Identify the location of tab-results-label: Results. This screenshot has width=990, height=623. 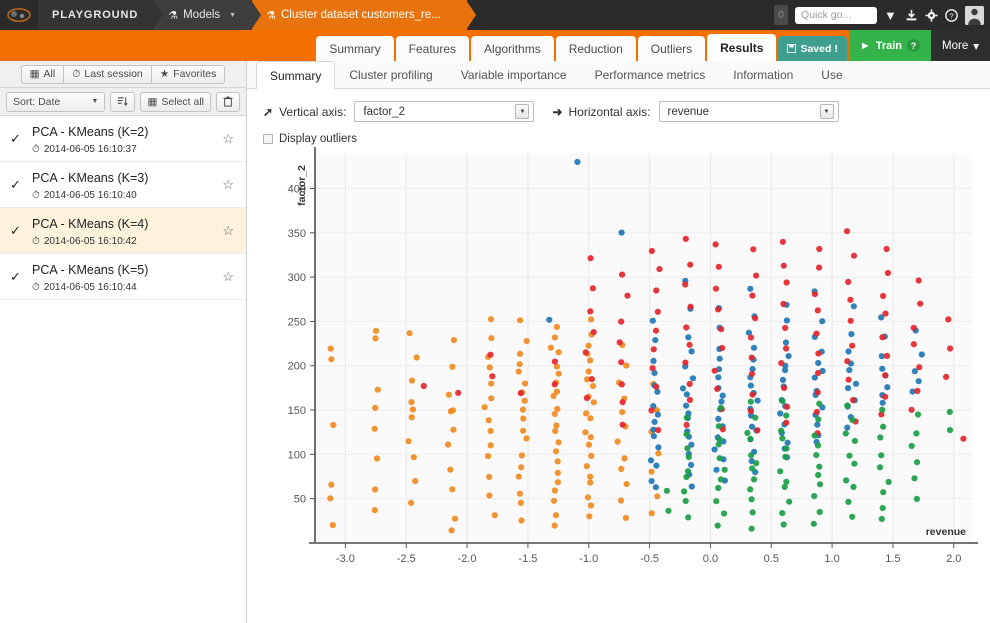
(742, 47).